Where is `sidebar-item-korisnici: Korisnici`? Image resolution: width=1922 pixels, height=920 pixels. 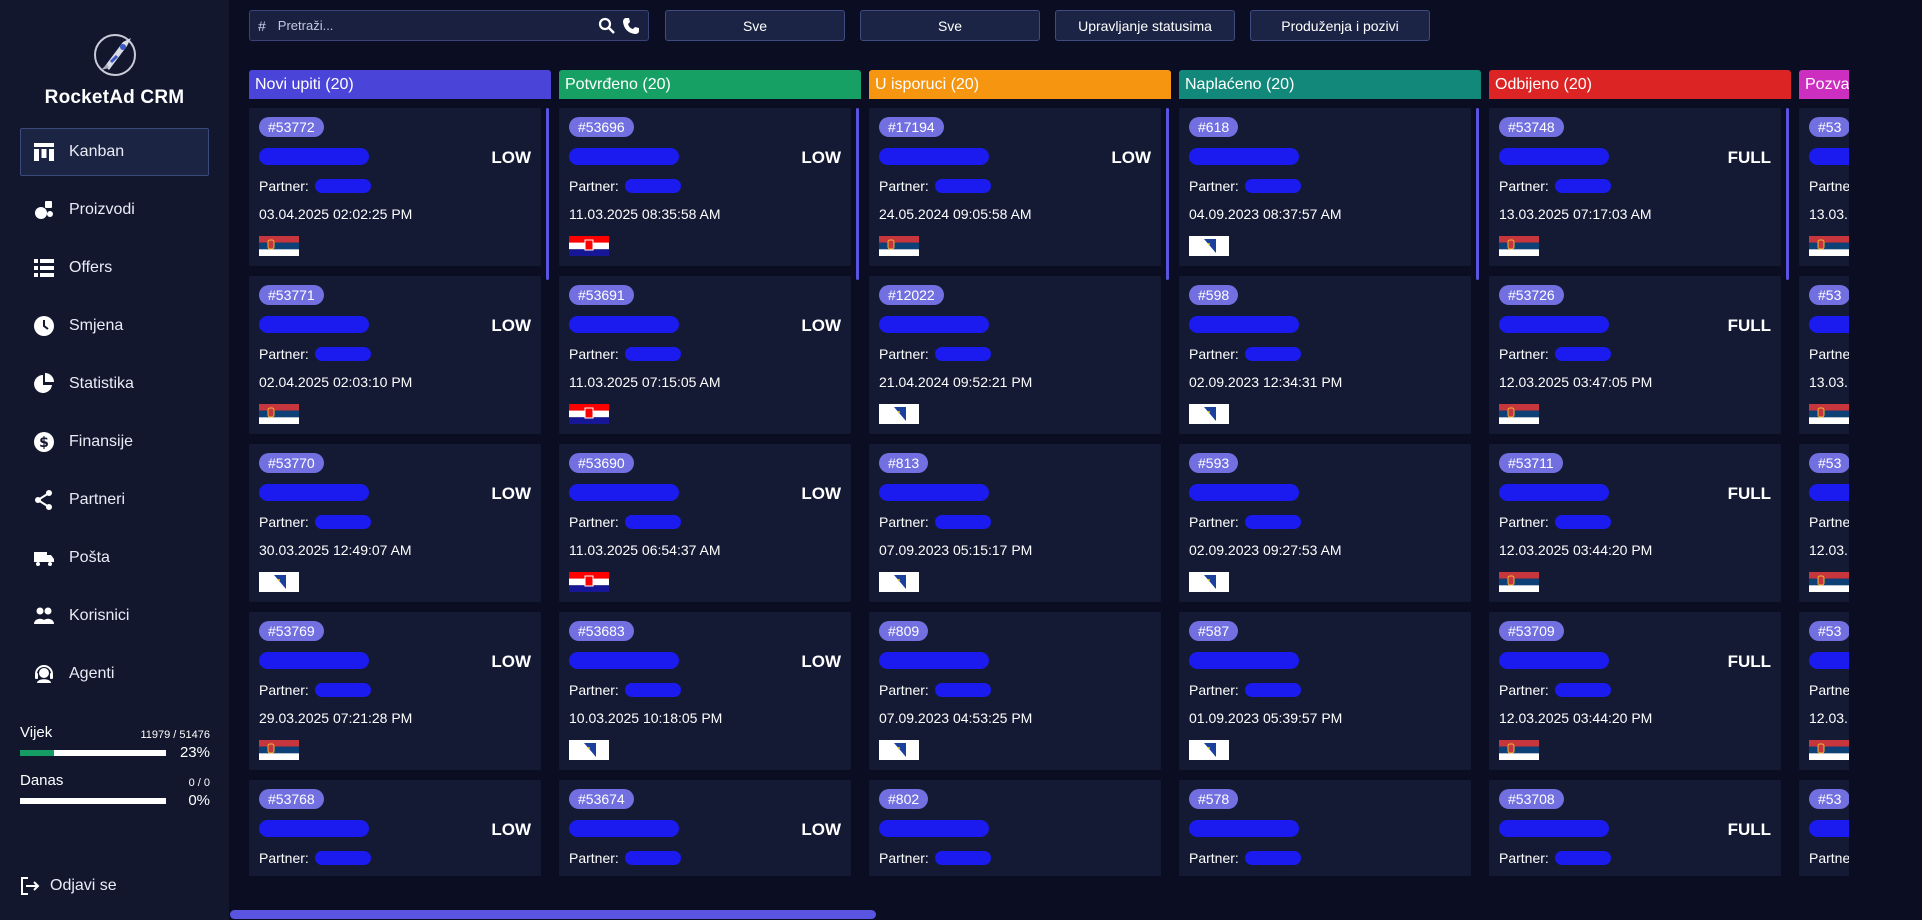
sidebar-item-korisnici: Korisnici is located at coordinates (114, 616).